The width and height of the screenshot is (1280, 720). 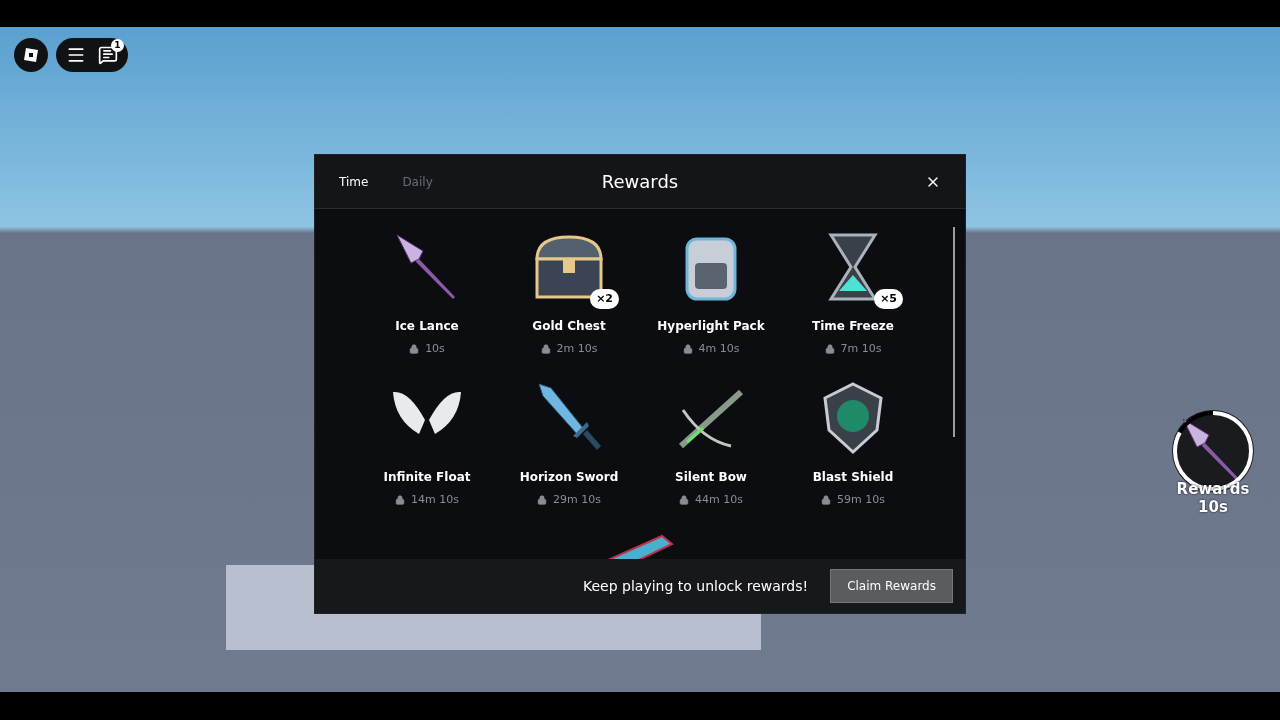 I want to click on footer-message: Keep playing to unlock rewards!, so click(x=696, y=586).